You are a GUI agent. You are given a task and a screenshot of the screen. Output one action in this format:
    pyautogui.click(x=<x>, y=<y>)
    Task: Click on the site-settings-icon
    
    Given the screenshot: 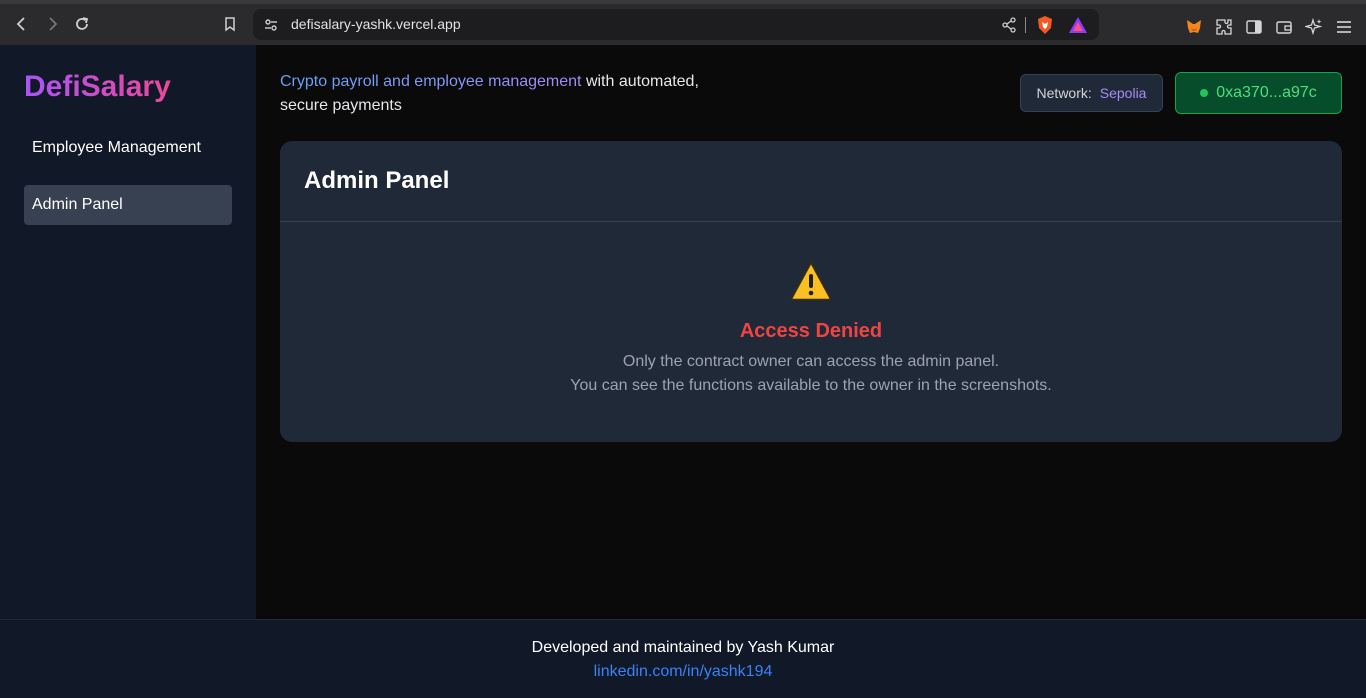 What is the action you would take?
    pyautogui.click(x=271, y=25)
    